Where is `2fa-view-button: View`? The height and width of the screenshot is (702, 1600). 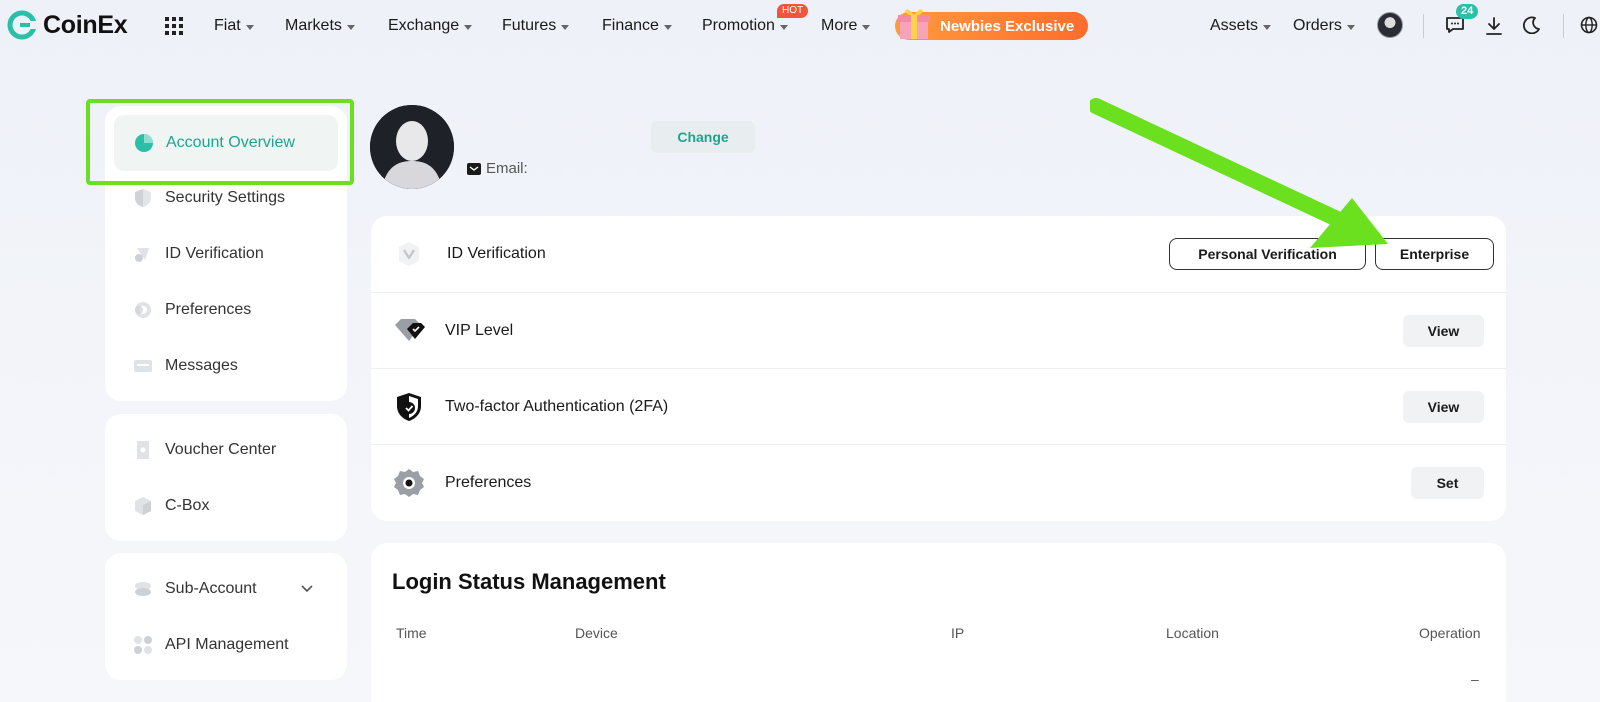 2fa-view-button: View is located at coordinates (1443, 406).